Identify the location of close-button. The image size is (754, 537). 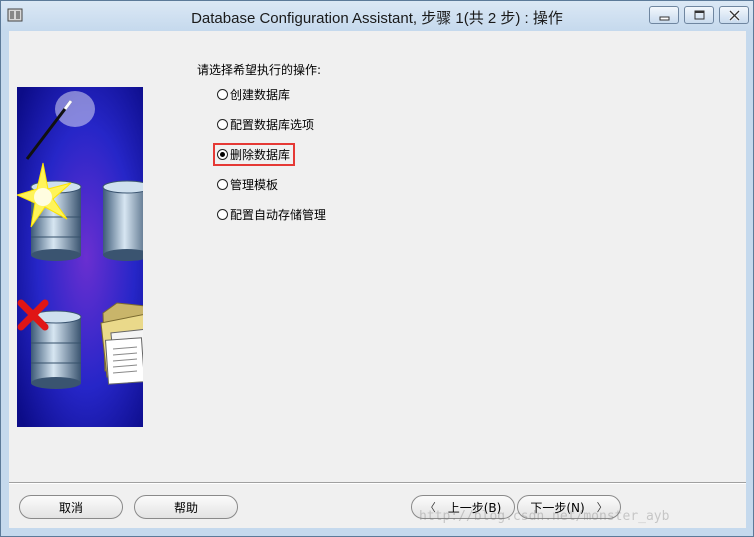
(734, 15).